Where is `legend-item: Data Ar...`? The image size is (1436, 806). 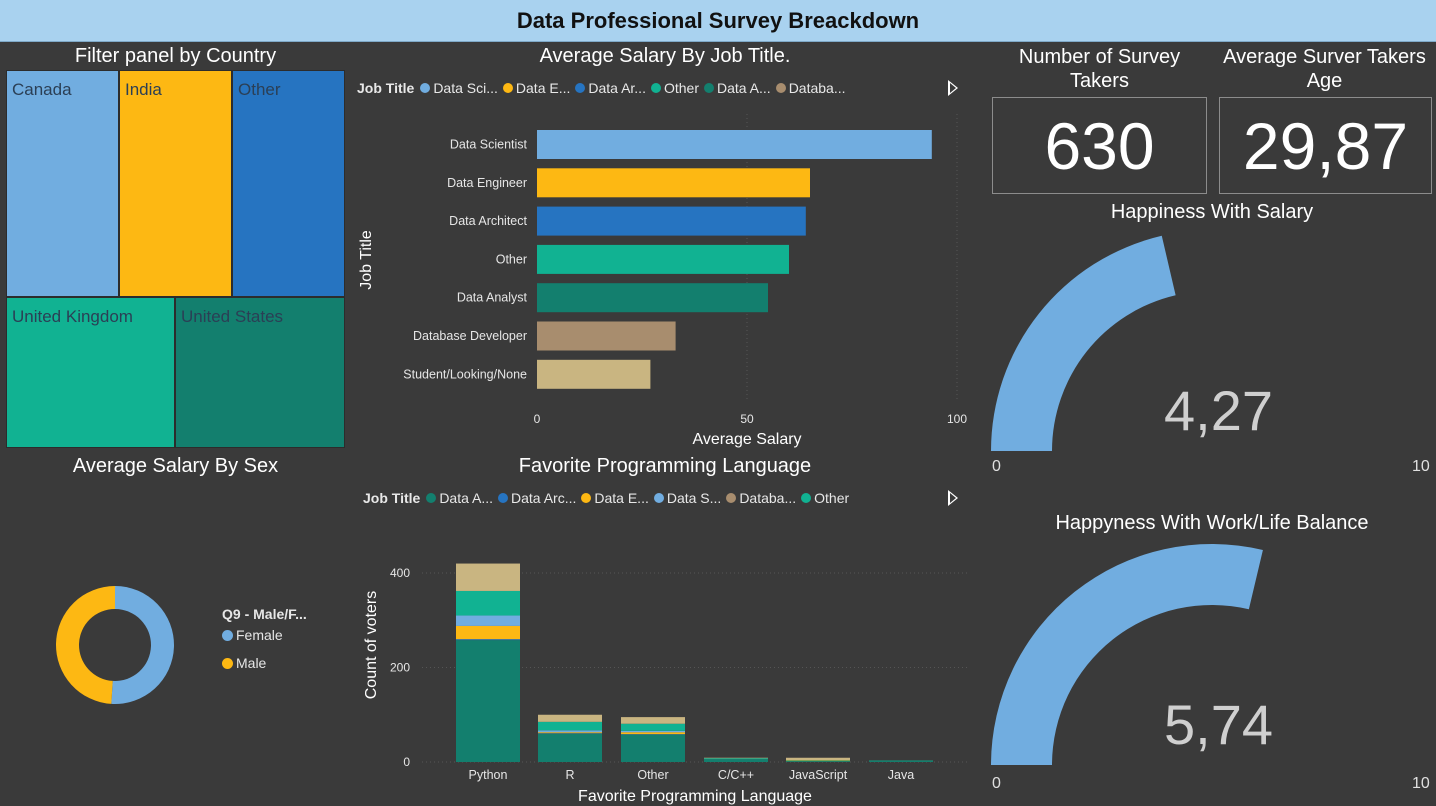
legend-item: Data Ar... is located at coordinates (610, 88).